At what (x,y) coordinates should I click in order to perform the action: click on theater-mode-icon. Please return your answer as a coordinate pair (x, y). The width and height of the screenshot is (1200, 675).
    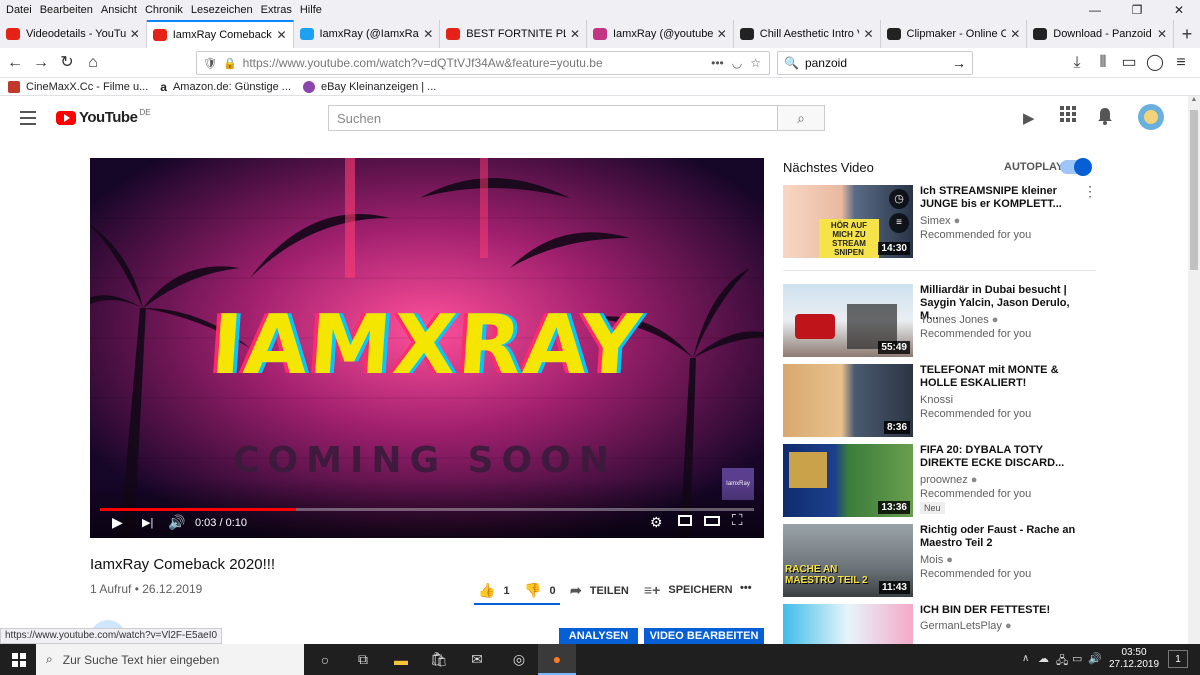
    Looking at the image, I should click on (712, 521).